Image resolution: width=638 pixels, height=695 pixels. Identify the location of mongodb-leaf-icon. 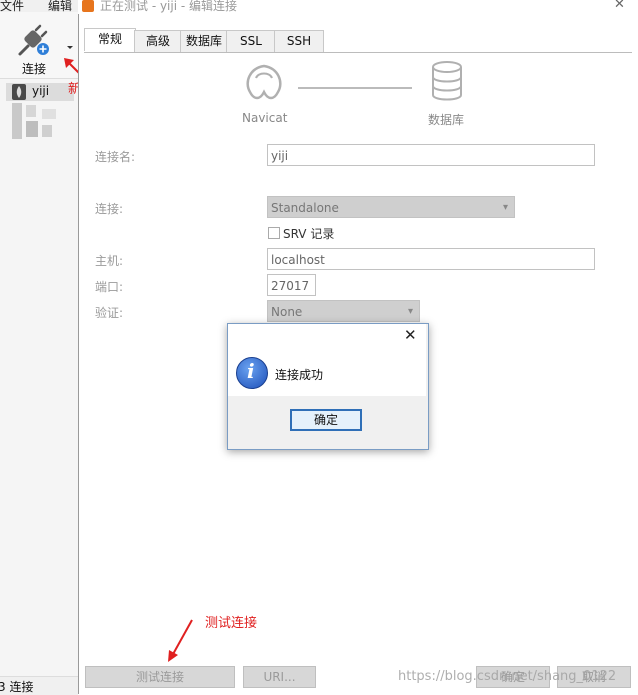
(19, 92).